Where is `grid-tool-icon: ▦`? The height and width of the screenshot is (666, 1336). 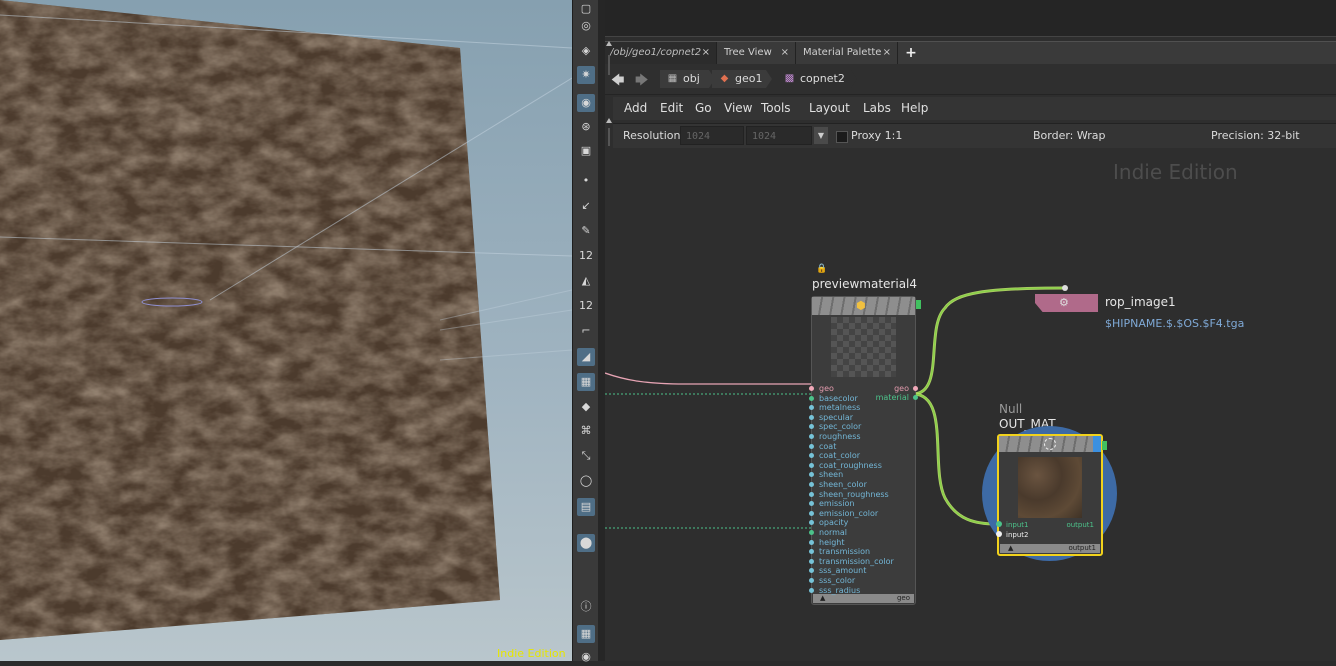 grid-tool-icon: ▦ is located at coordinates (586, 634).